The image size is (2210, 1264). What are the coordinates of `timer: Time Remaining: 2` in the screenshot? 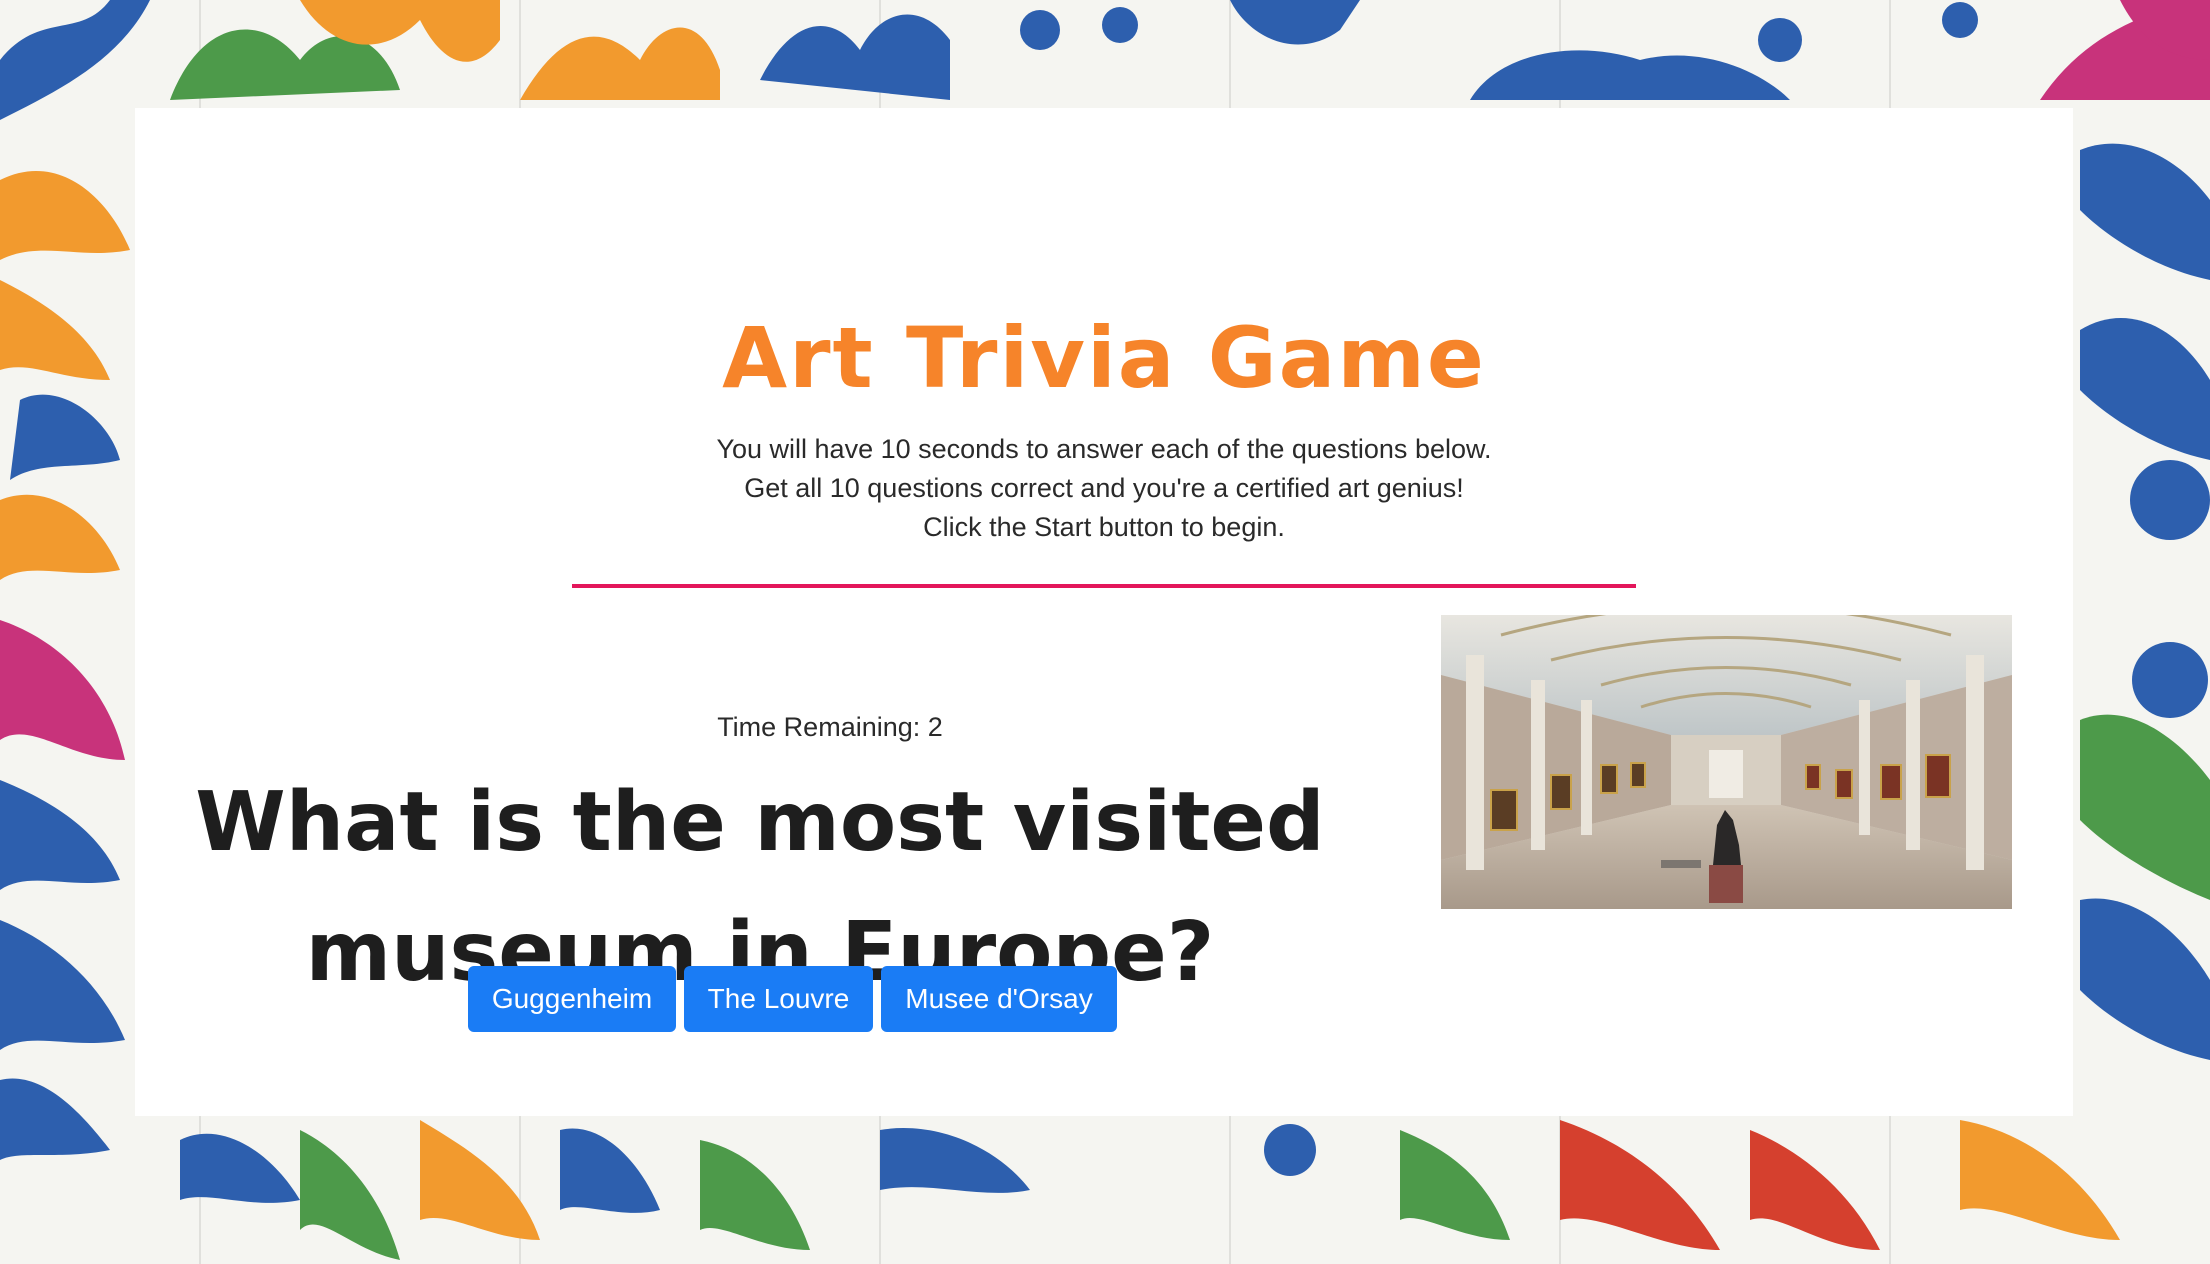 It's located at (830, 727).